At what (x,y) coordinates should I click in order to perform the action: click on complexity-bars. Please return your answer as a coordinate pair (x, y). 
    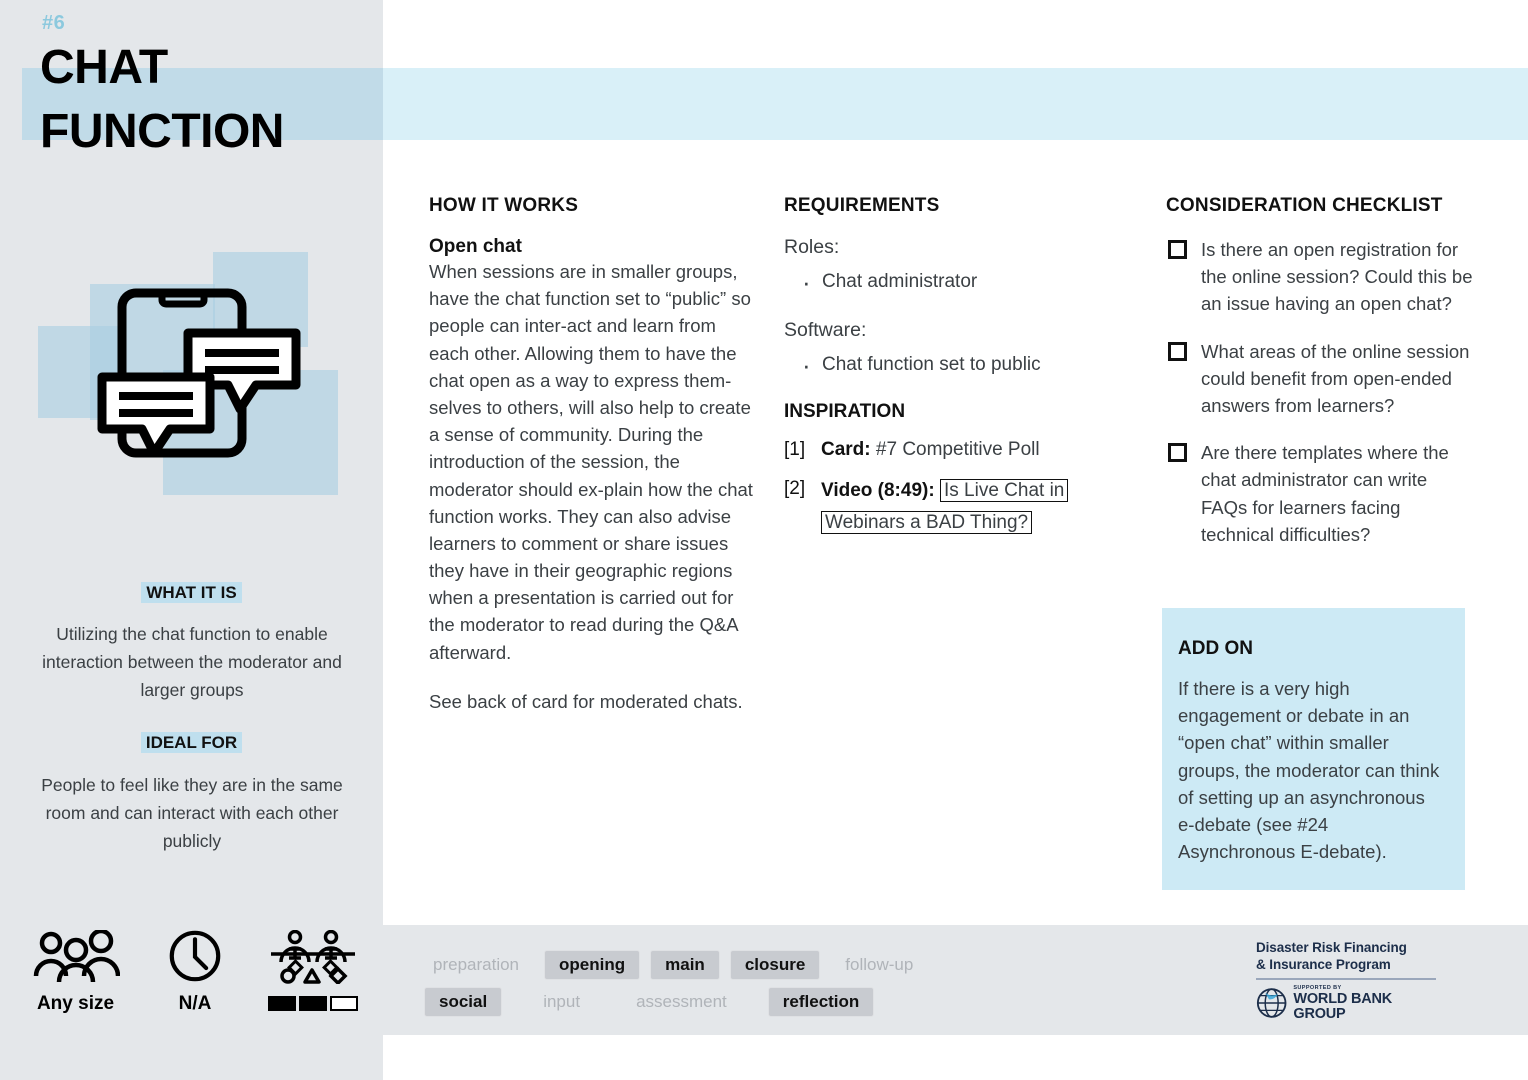
    Looking at the image, I should click on (312, 1003).